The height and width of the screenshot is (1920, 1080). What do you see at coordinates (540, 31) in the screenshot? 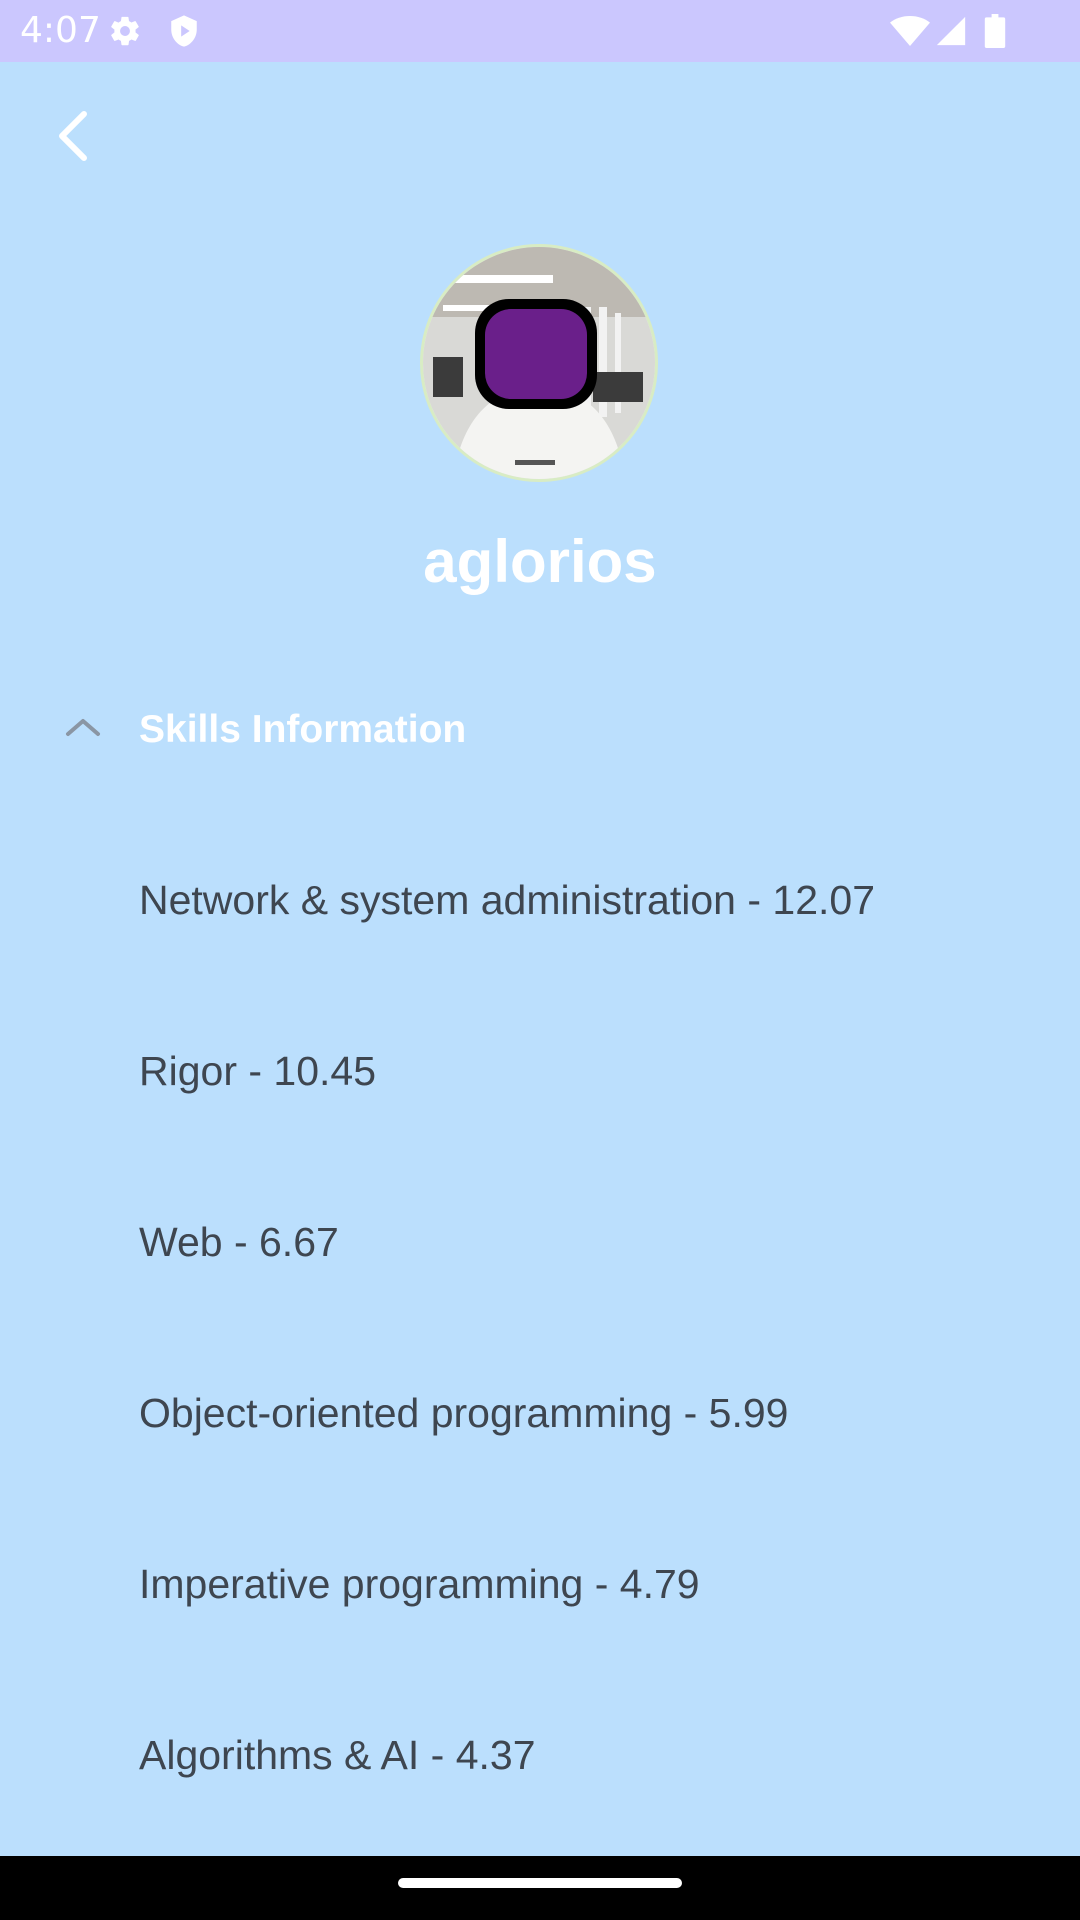
I see `status-bar: 4:07` at bounding box center [540, 31].